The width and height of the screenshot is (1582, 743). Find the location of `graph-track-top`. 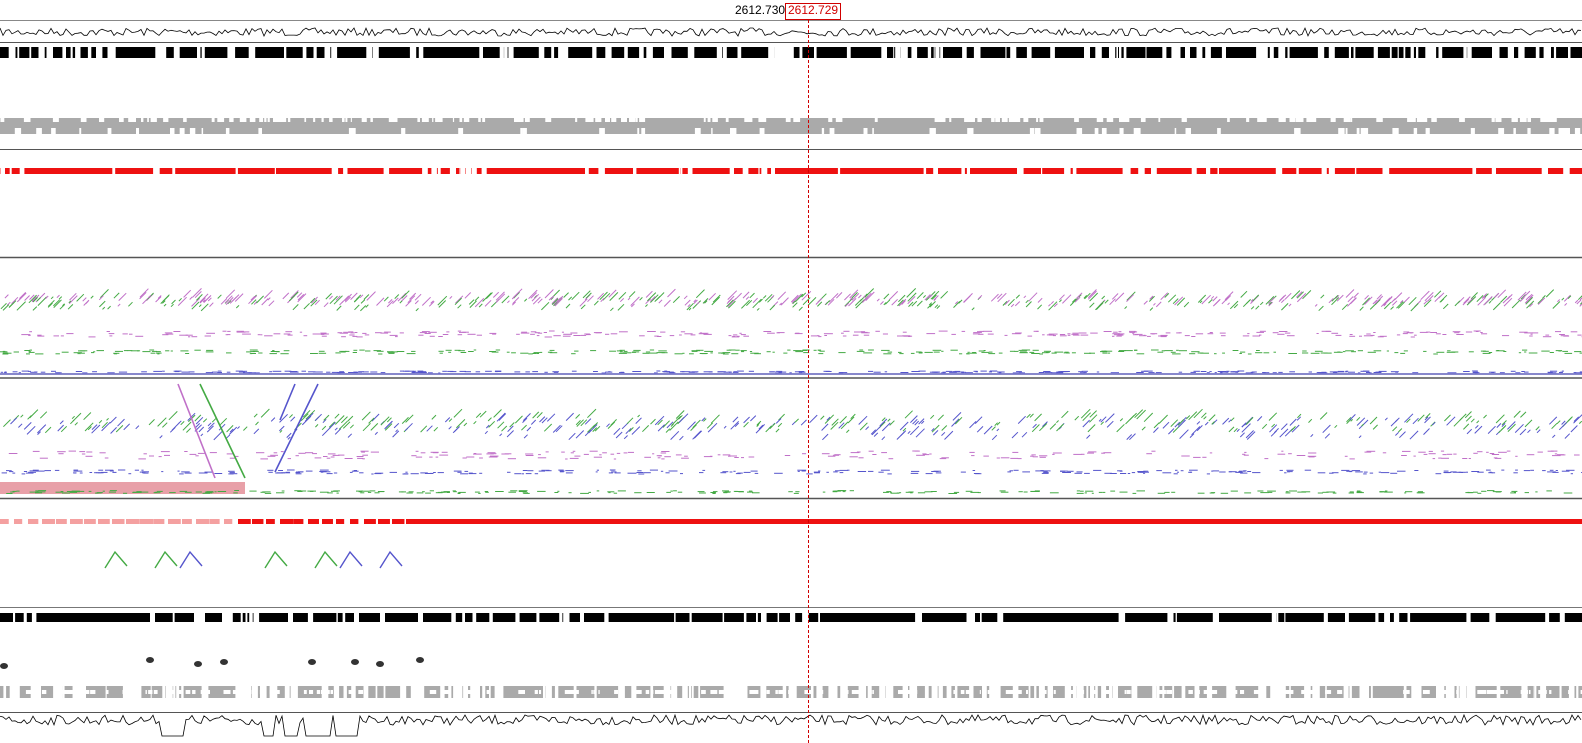

graph-track-top is located at coordinates (791, 35).